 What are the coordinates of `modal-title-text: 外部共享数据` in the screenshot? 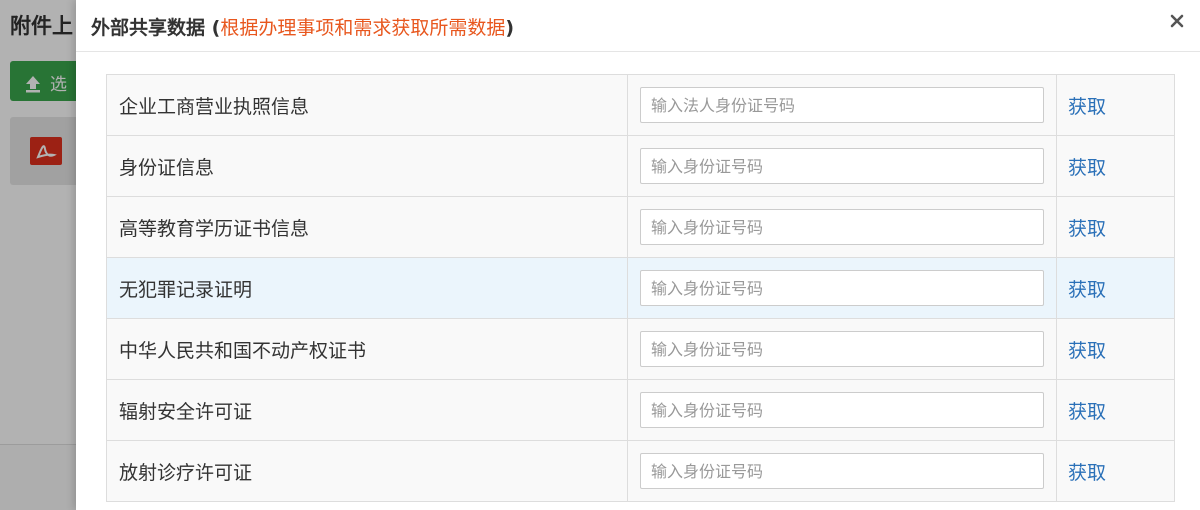 It's located at (148, 28).